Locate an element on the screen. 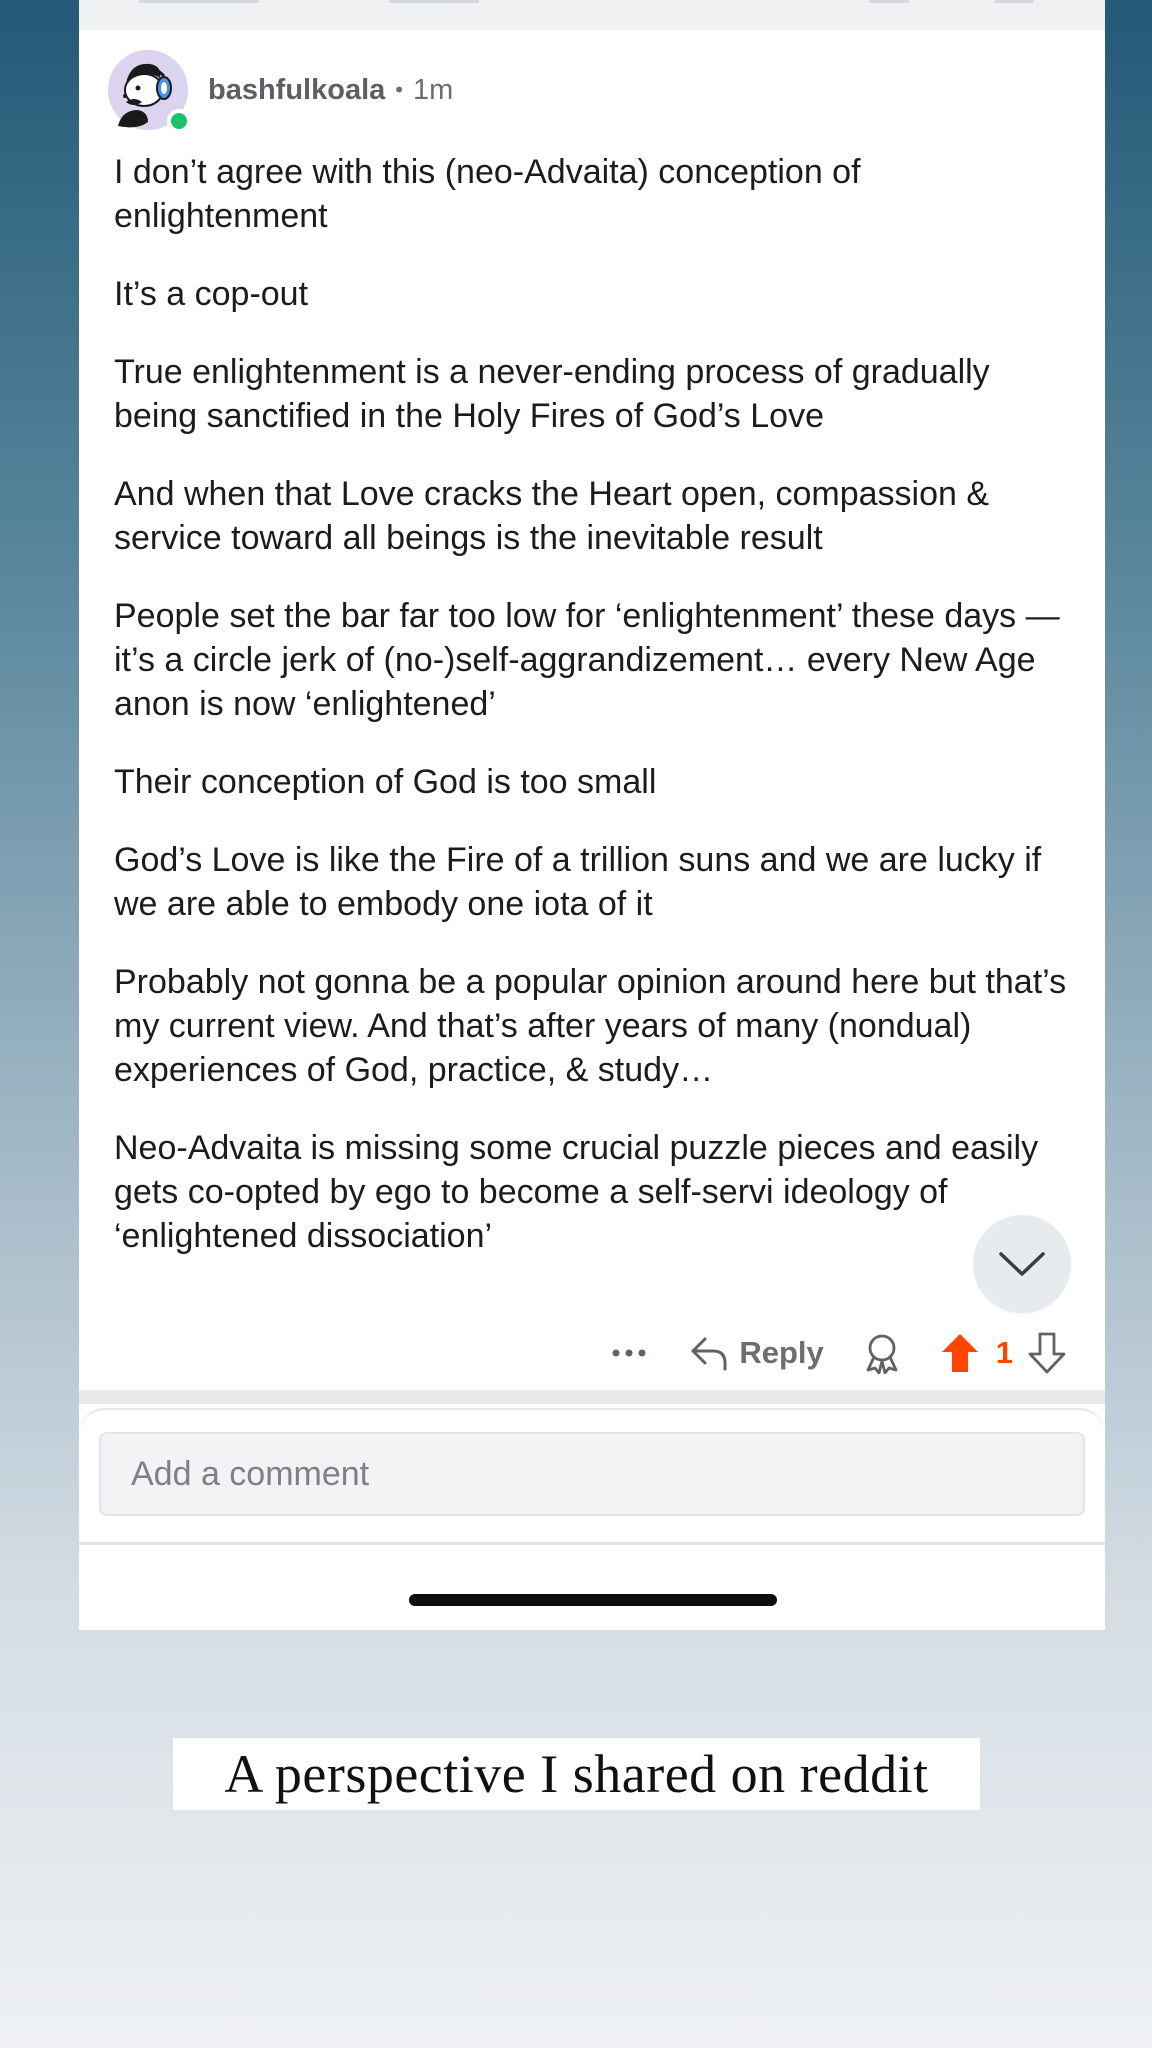 Image resolution: width=1152 pixels, height=2048 pixels. chevron-down-icon is located at coordinates (1022, 1264).